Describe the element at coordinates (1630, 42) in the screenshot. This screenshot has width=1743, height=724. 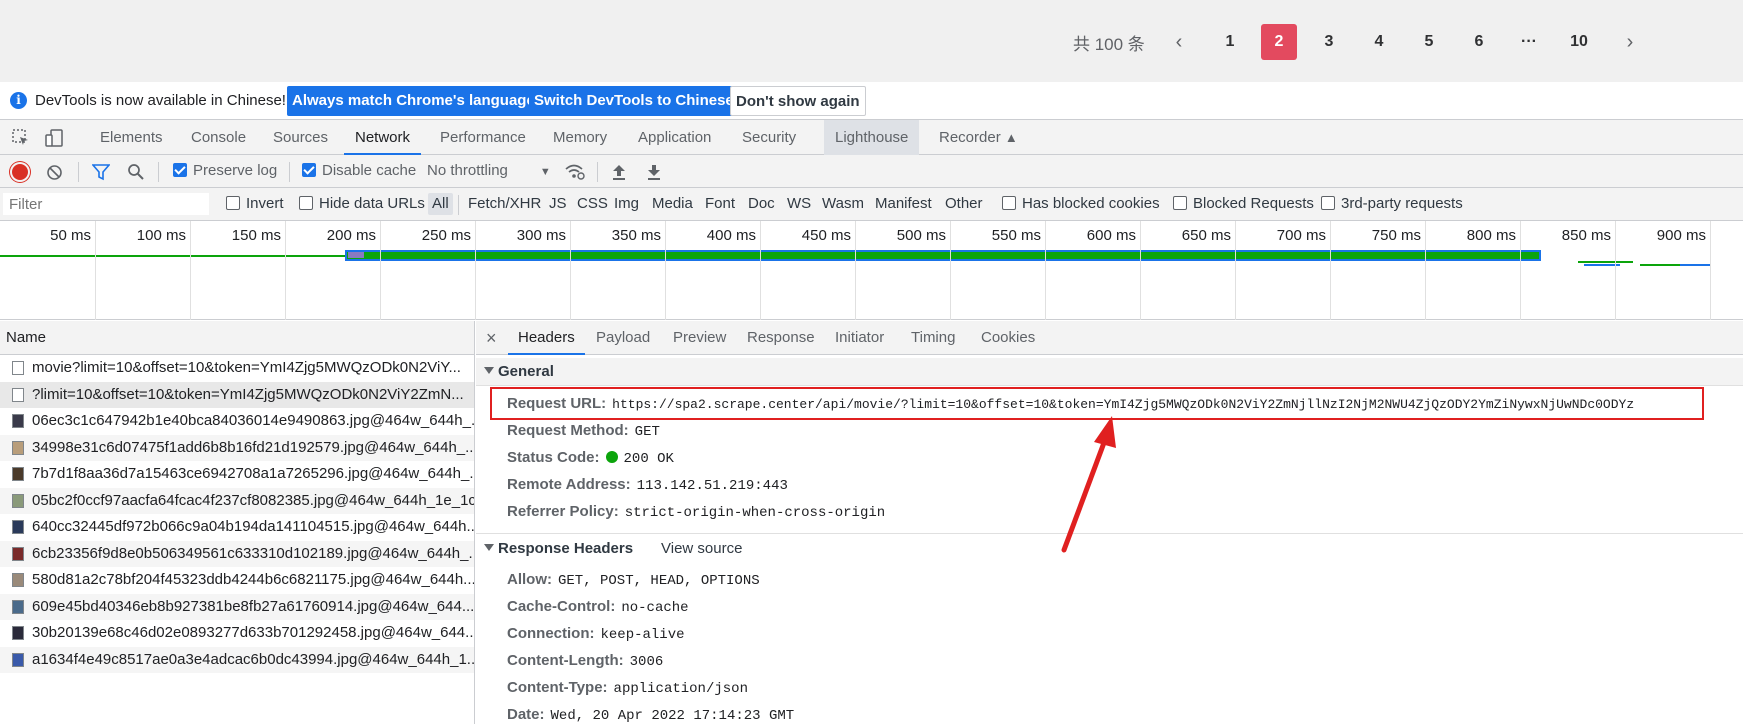
I see `next-page-button: ›` at that location.